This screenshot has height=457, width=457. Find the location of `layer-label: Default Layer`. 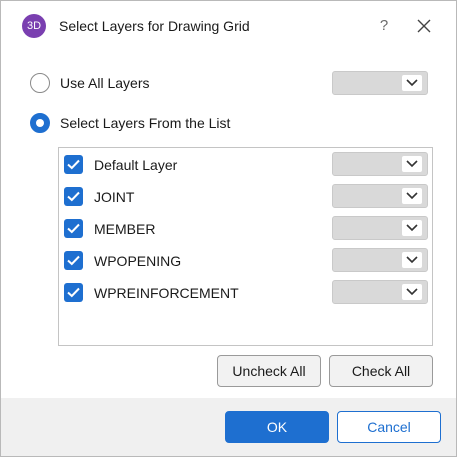

layer-label: Default Layer is located at coordinates (136, 165).